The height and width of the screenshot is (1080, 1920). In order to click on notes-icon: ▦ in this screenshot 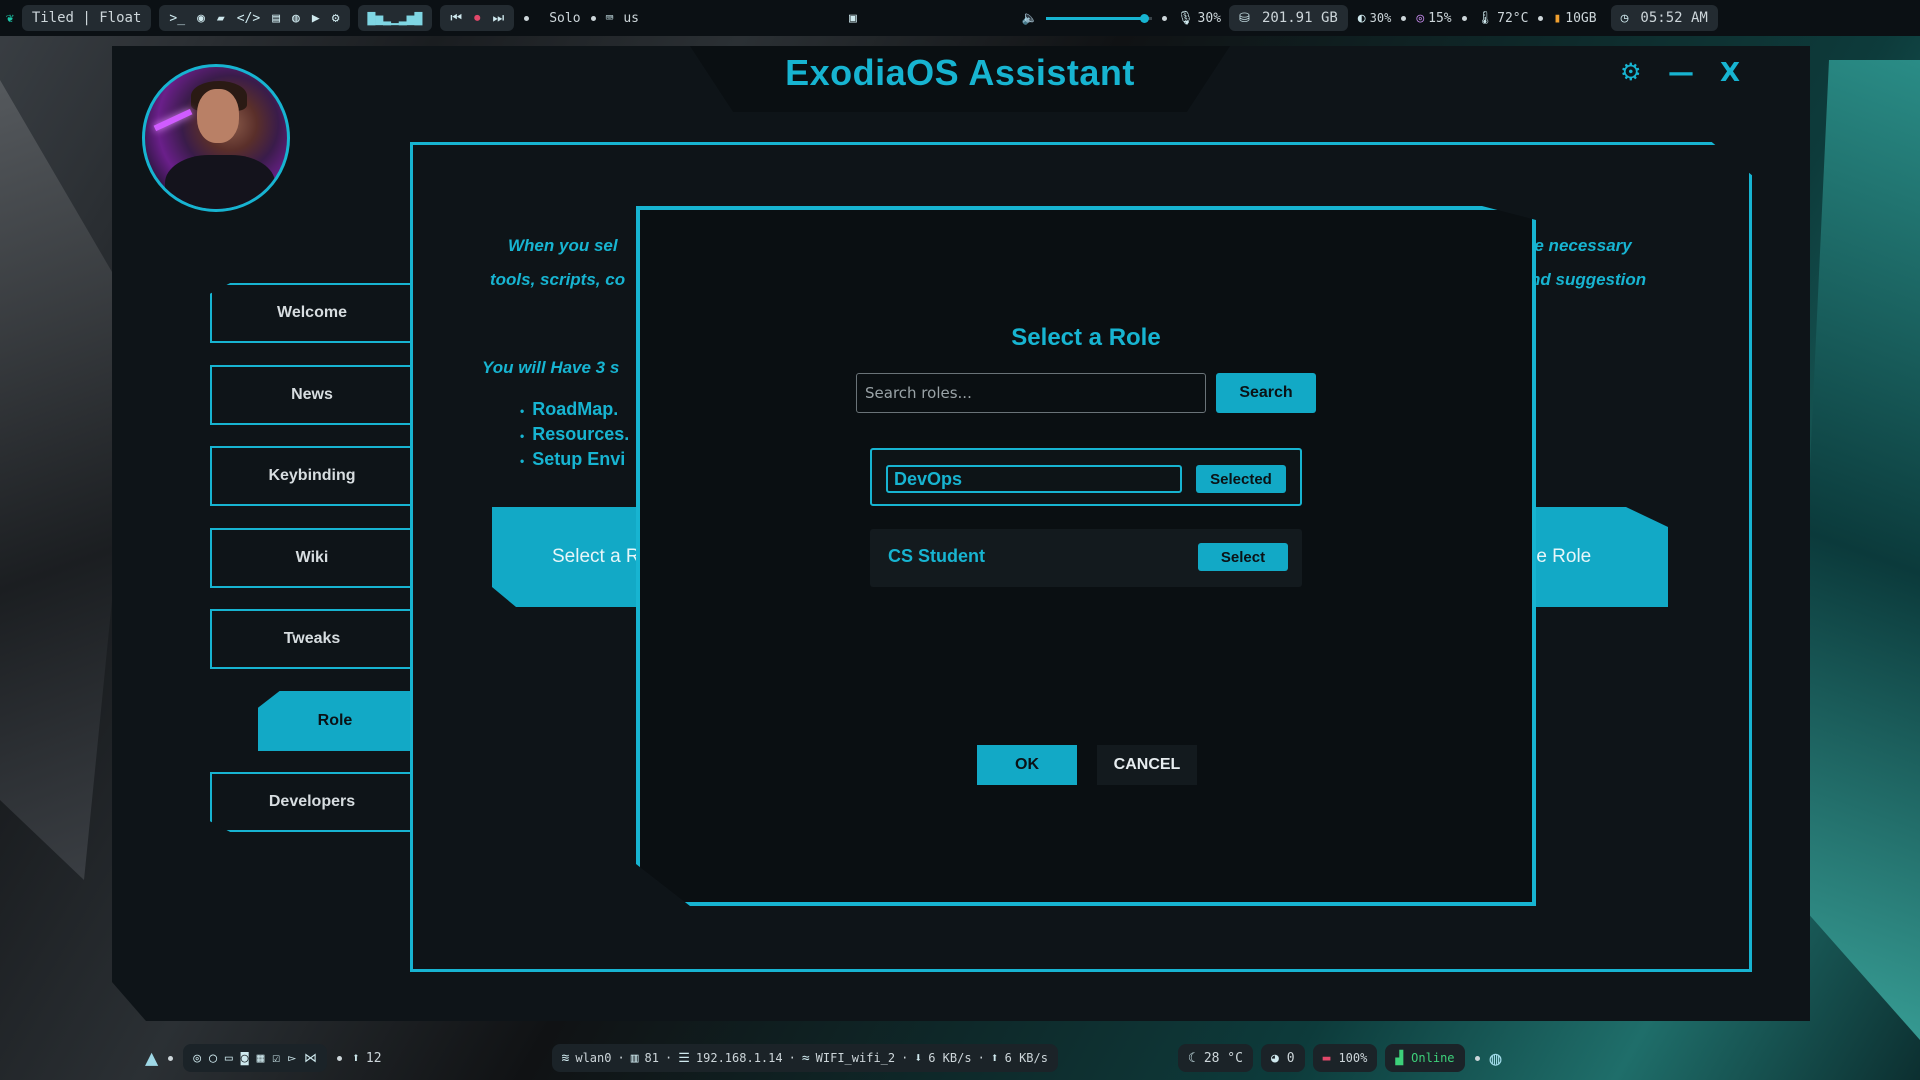, I will do `click(261, 1058)`.